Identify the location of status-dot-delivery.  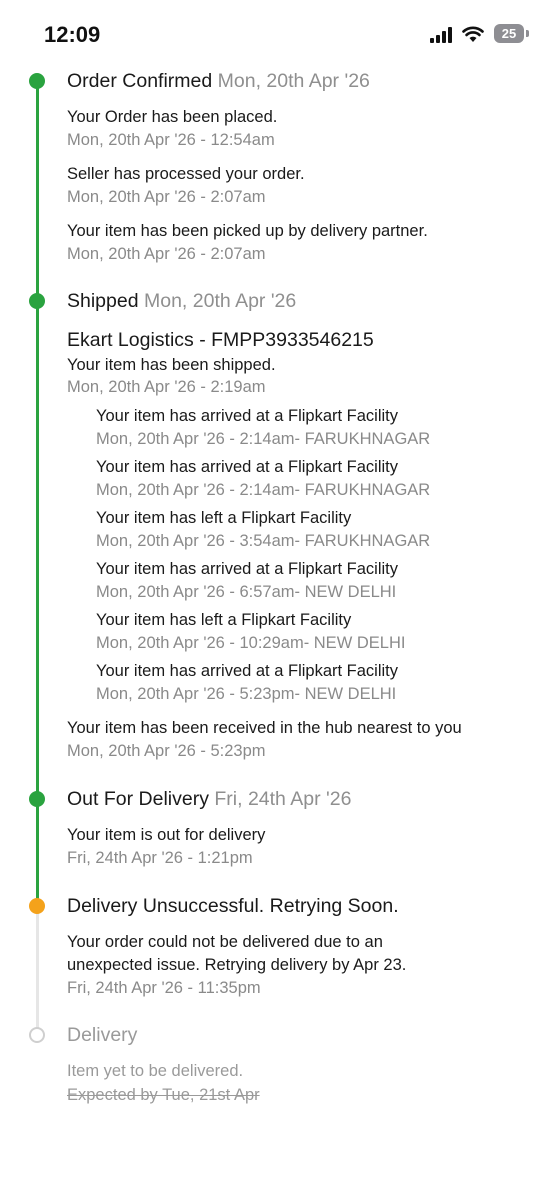
(37, 1035).